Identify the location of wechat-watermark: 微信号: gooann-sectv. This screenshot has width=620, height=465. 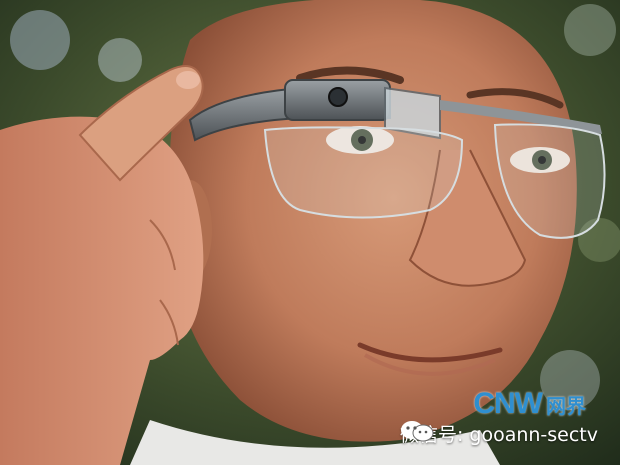
(499, 433).